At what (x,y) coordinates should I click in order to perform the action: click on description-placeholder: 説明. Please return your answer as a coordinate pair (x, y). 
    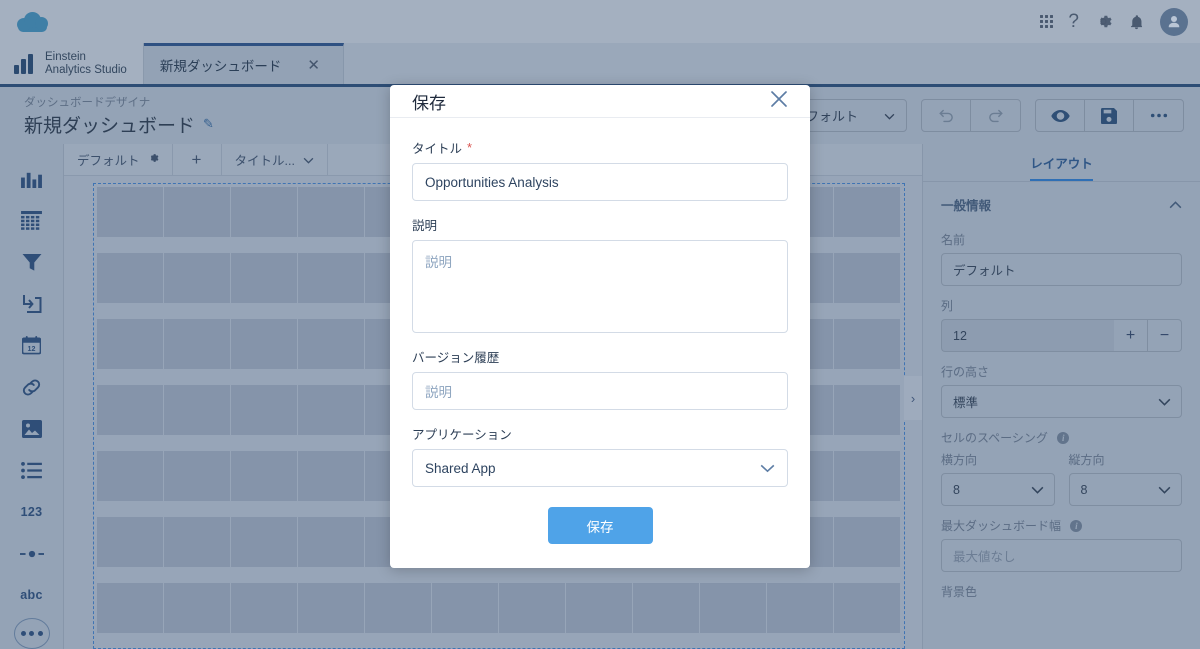
    Looking at the image, I should click on (438, 262).